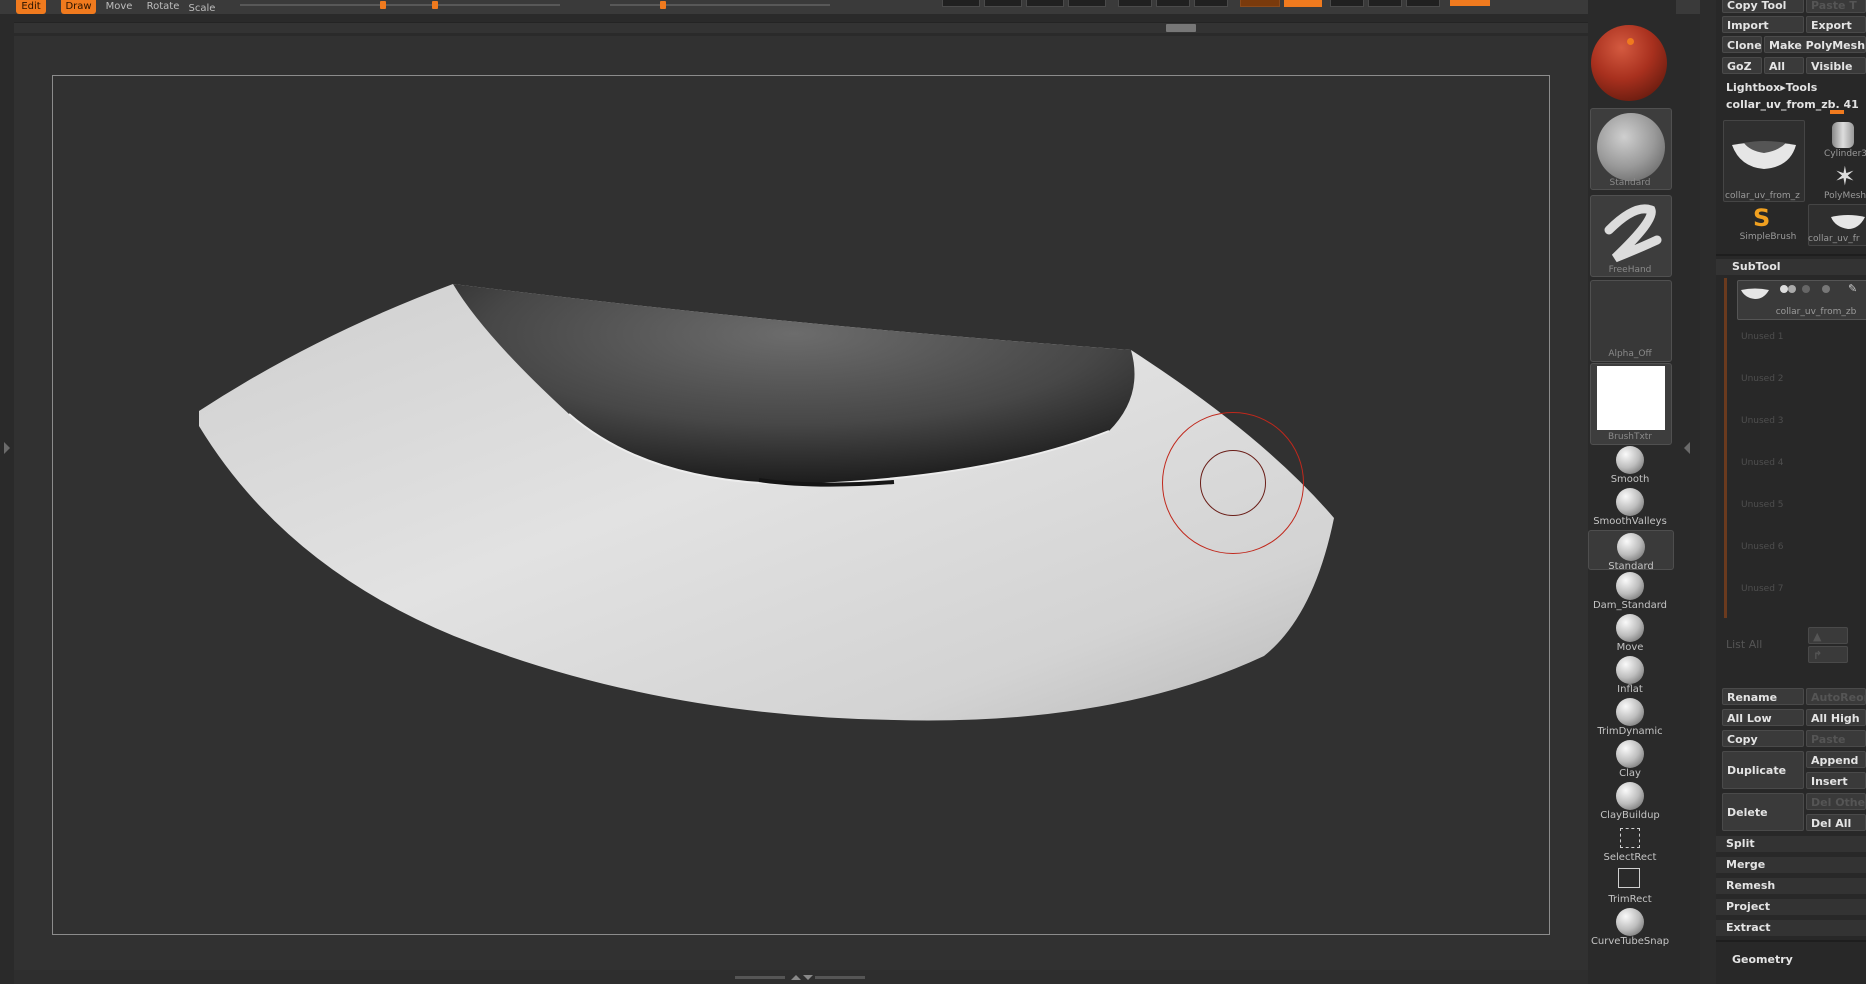  I want to click on scale-button: Scale, so click(202, 9).